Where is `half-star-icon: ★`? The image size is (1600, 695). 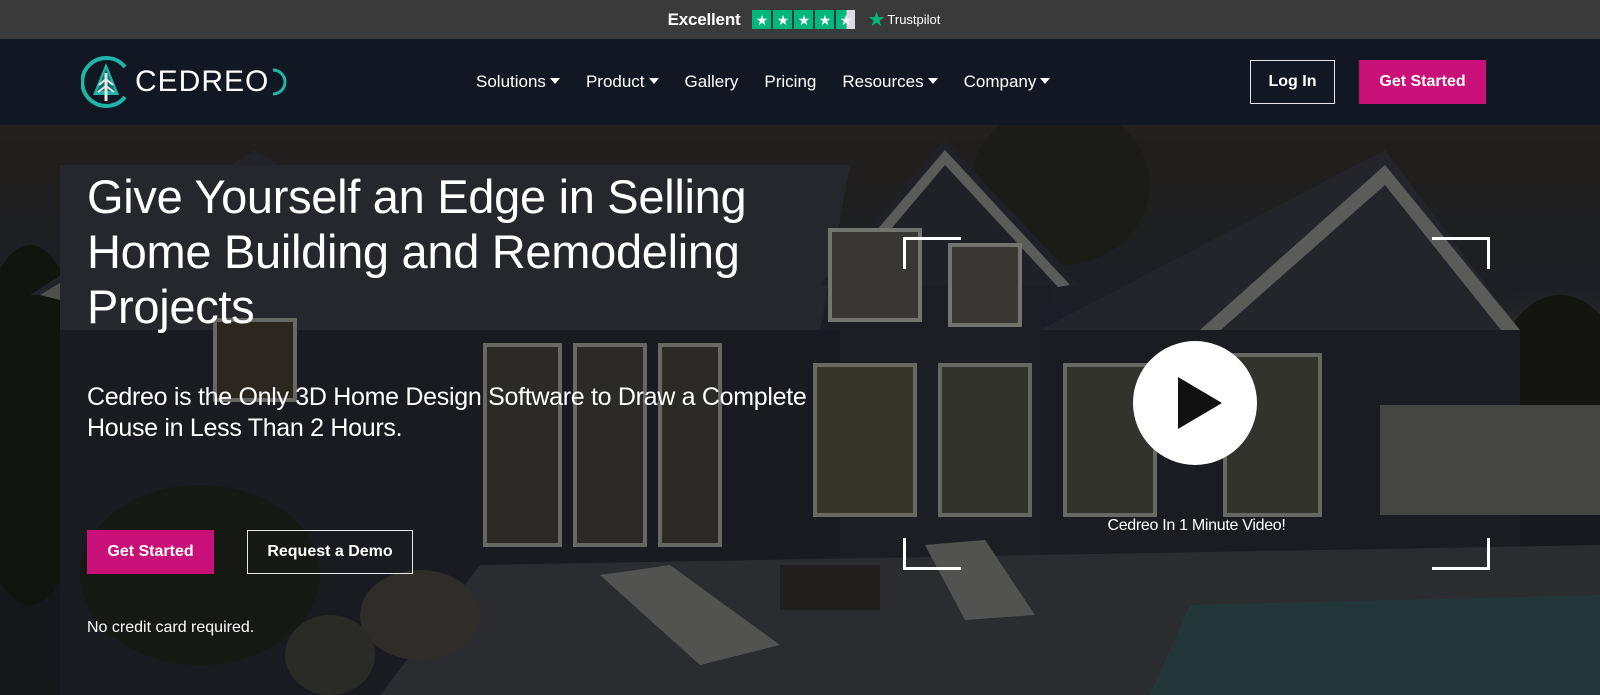 half-star-icon: ★ is located at coordinates (846, 19).